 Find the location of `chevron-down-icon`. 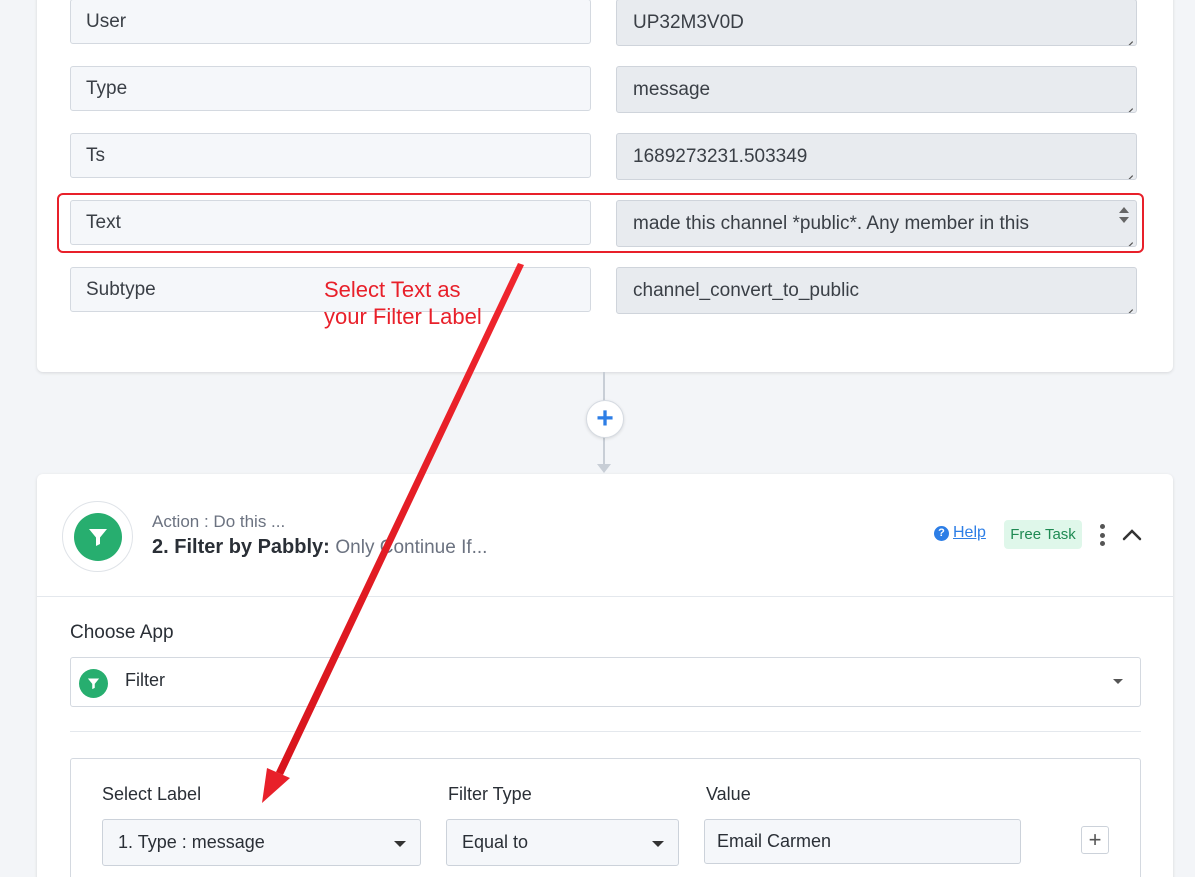

chevron-down-icon is located at coordinates (1118, 681).